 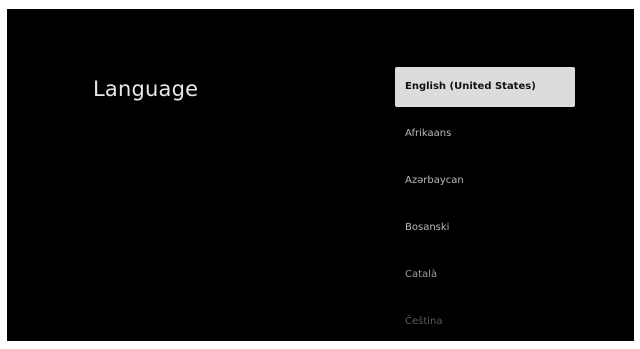 What do you see at coordinates (485, 181) in the screenshot?
I see `language-option-azerbaycan: Azərbaycan` at bounding box center [485, 181].